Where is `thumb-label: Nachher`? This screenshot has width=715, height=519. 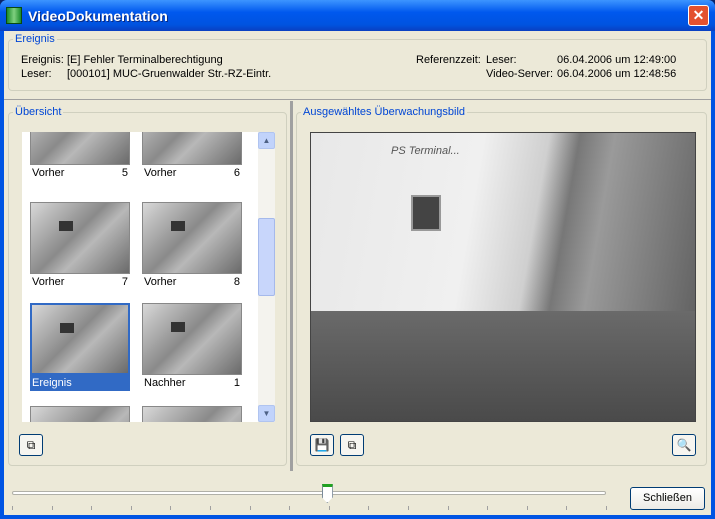 thumb-label: Nachher is located at coordinates (165, 383).